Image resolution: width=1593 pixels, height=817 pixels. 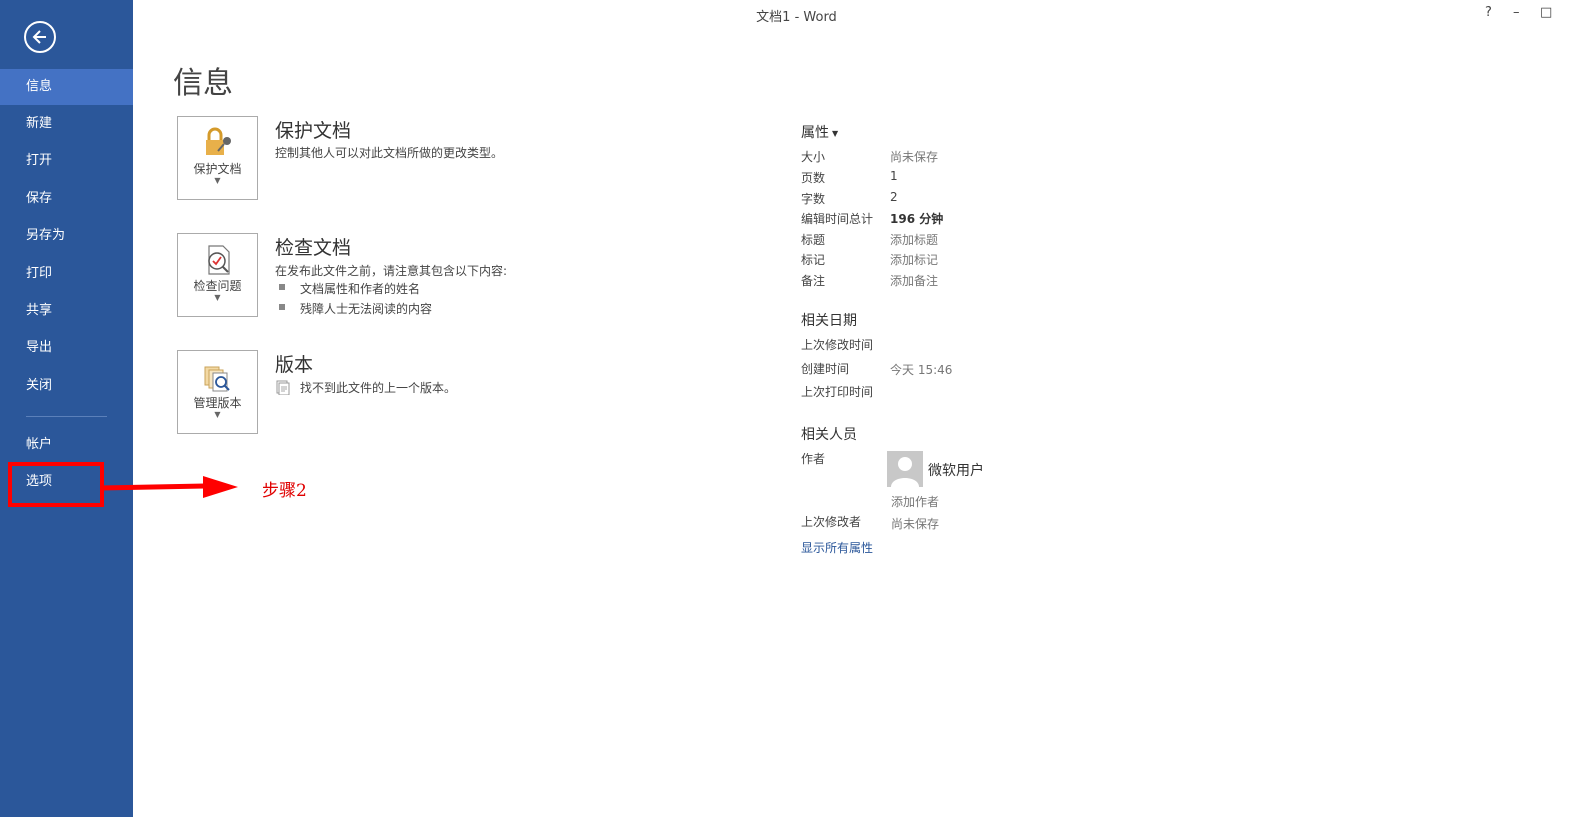 What do you see at coordinates (921, 370) in the screenshot?
I see `created-value: 今天 15:46` at bounding box center [921, 370].